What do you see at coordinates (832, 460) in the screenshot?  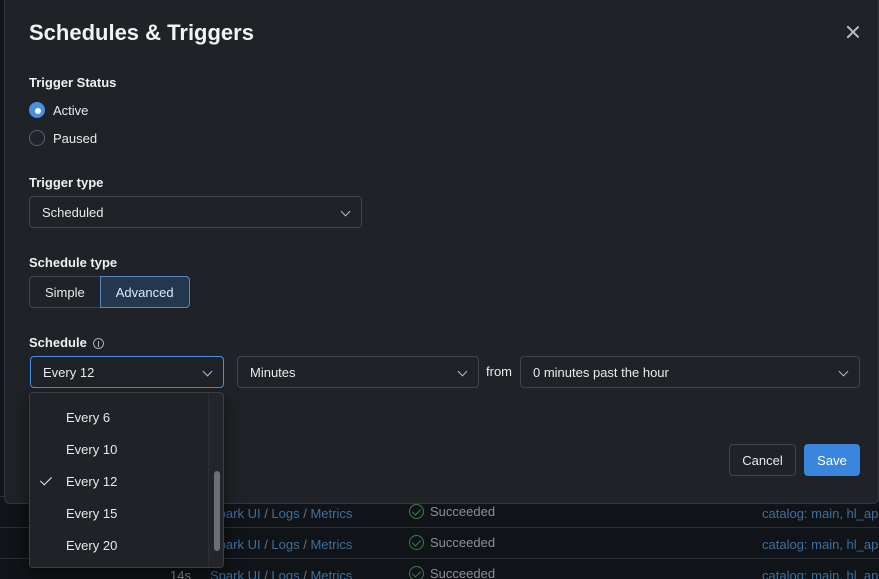 I see `save-button: Save` at bounding box center [832, 460].